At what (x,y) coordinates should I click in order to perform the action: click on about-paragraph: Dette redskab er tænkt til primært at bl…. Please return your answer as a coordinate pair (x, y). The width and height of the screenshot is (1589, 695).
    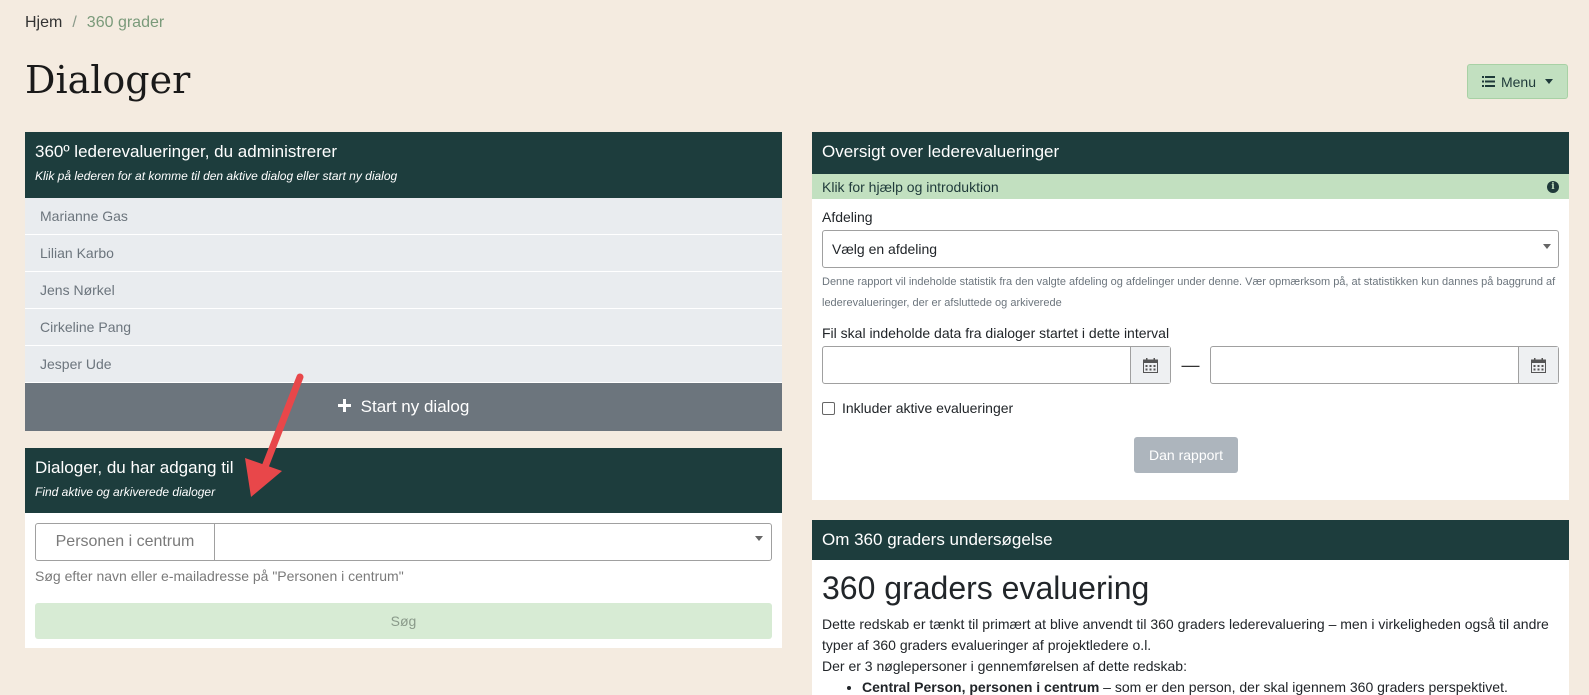
    Looking at the image, I should click on (1185, 634).